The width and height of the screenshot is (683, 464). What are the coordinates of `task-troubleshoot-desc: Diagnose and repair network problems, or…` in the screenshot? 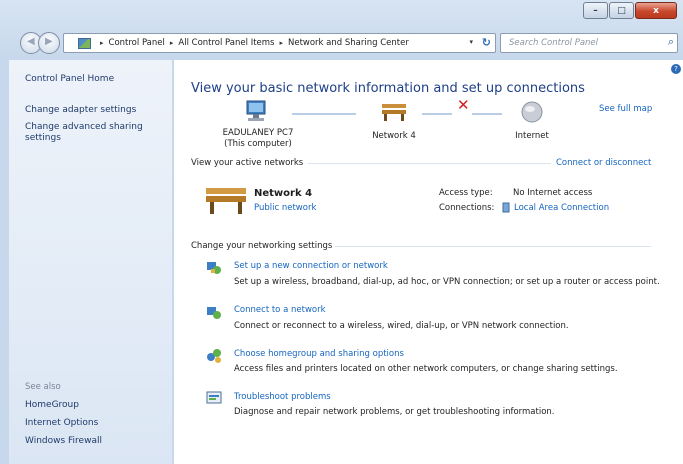 It's located at (394, 412).